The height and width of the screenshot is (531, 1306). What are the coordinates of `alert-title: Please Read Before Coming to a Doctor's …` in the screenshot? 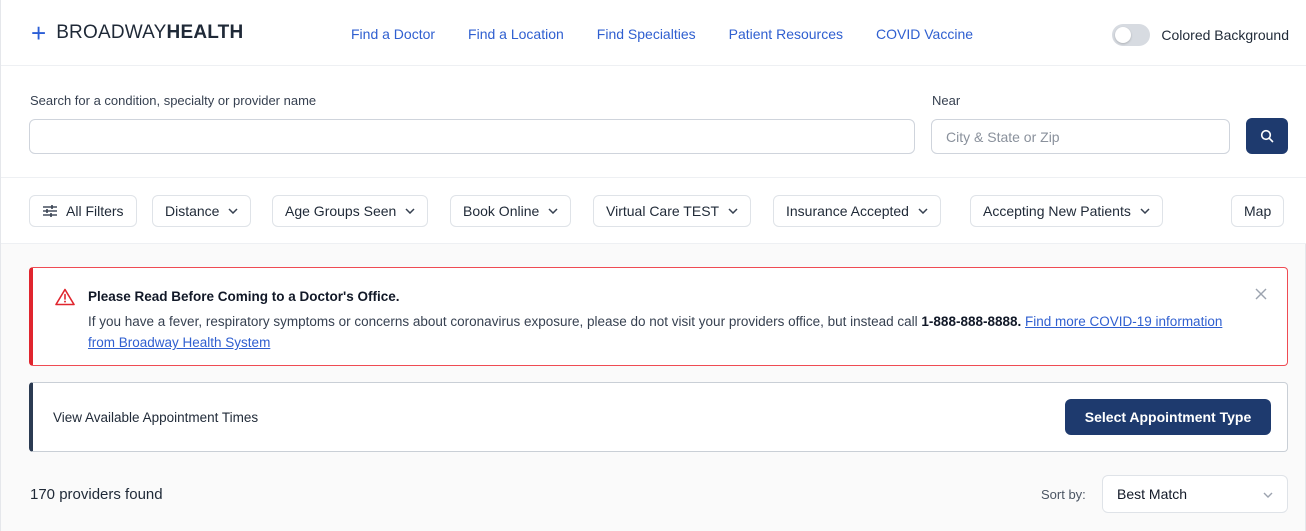 It's located at (244, 296).